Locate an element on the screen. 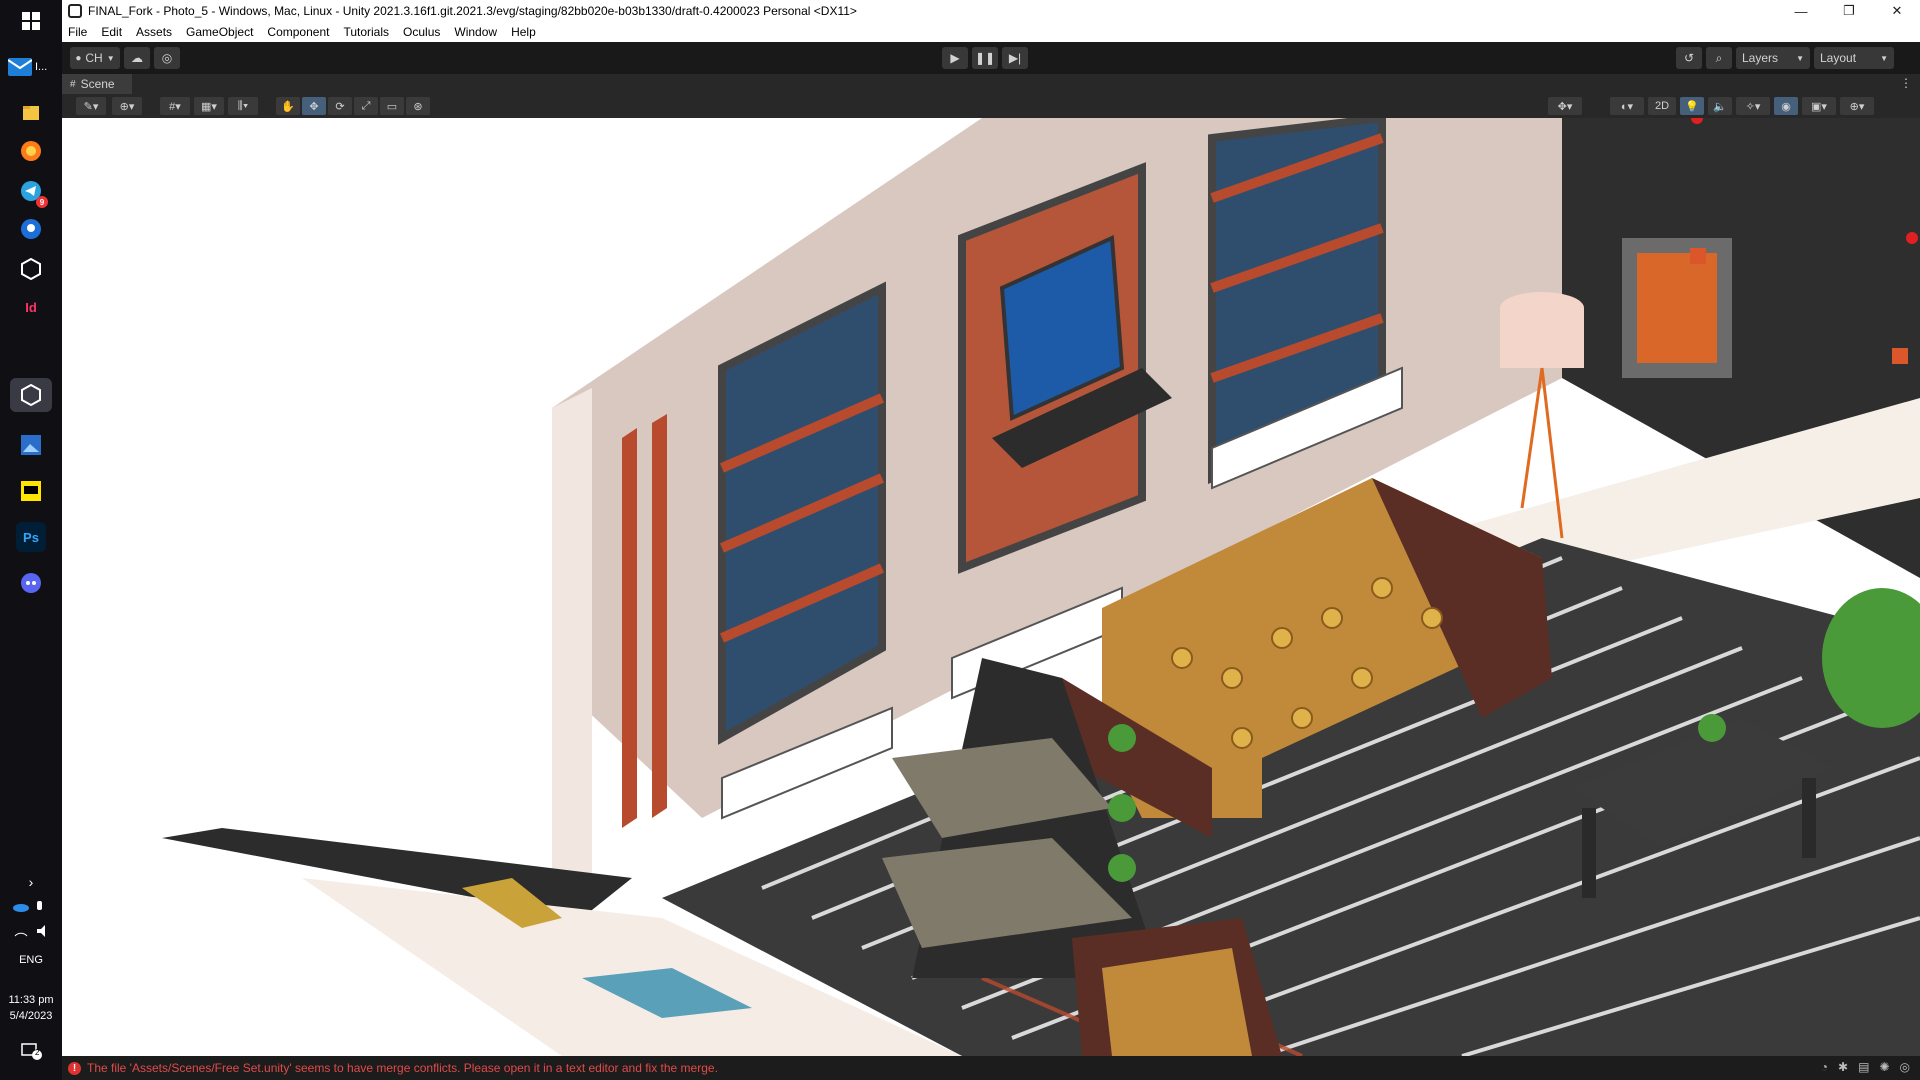 The width and height of the screenshot is (1920, 1080). maps-pin-icon is located at coordinates (31, 229).